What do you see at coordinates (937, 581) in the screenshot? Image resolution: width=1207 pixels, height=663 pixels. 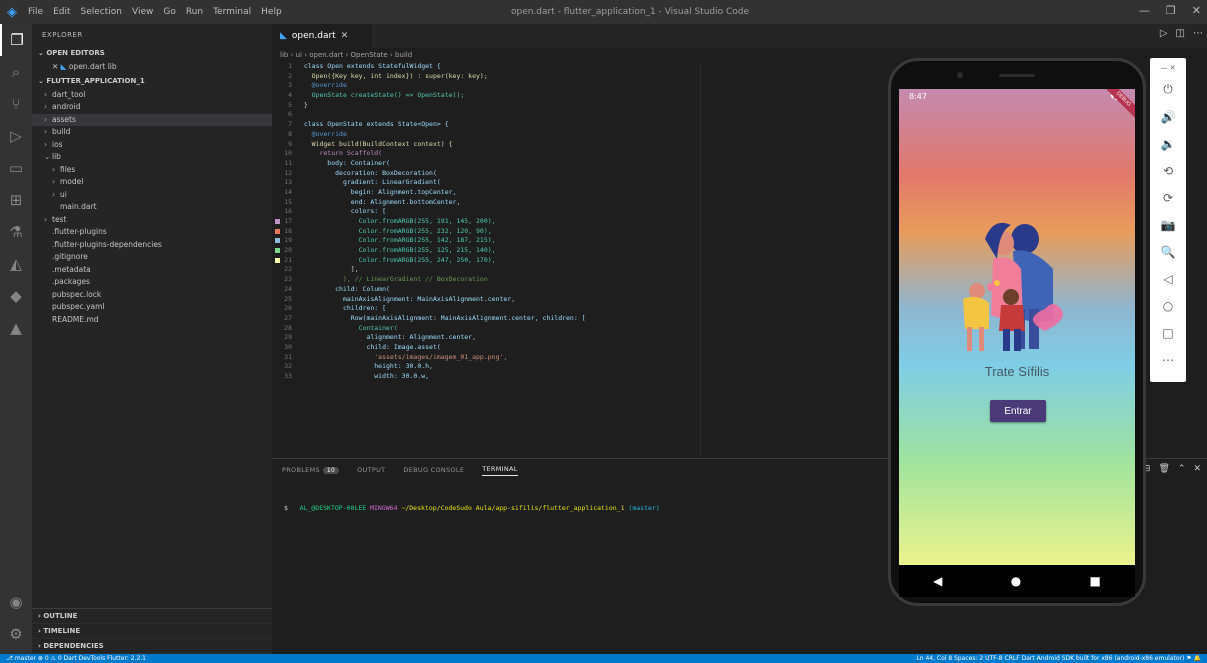 I see `nav-back-icon: ◀` at bounding box center [937, 581].